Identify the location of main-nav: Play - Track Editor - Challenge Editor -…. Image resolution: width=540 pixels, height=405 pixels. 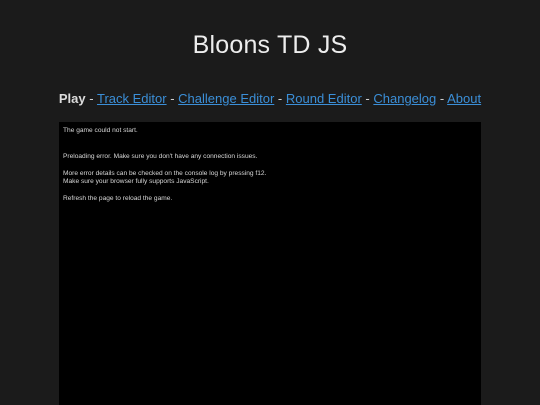
(270, 98).